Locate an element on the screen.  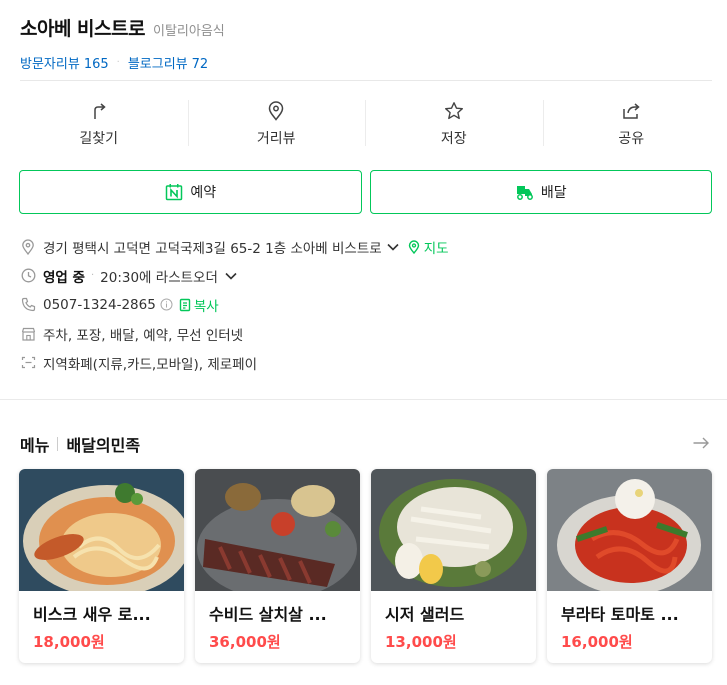
menu-section-header: 메뉴 배달의민족 is located at coordinates (365, 444).